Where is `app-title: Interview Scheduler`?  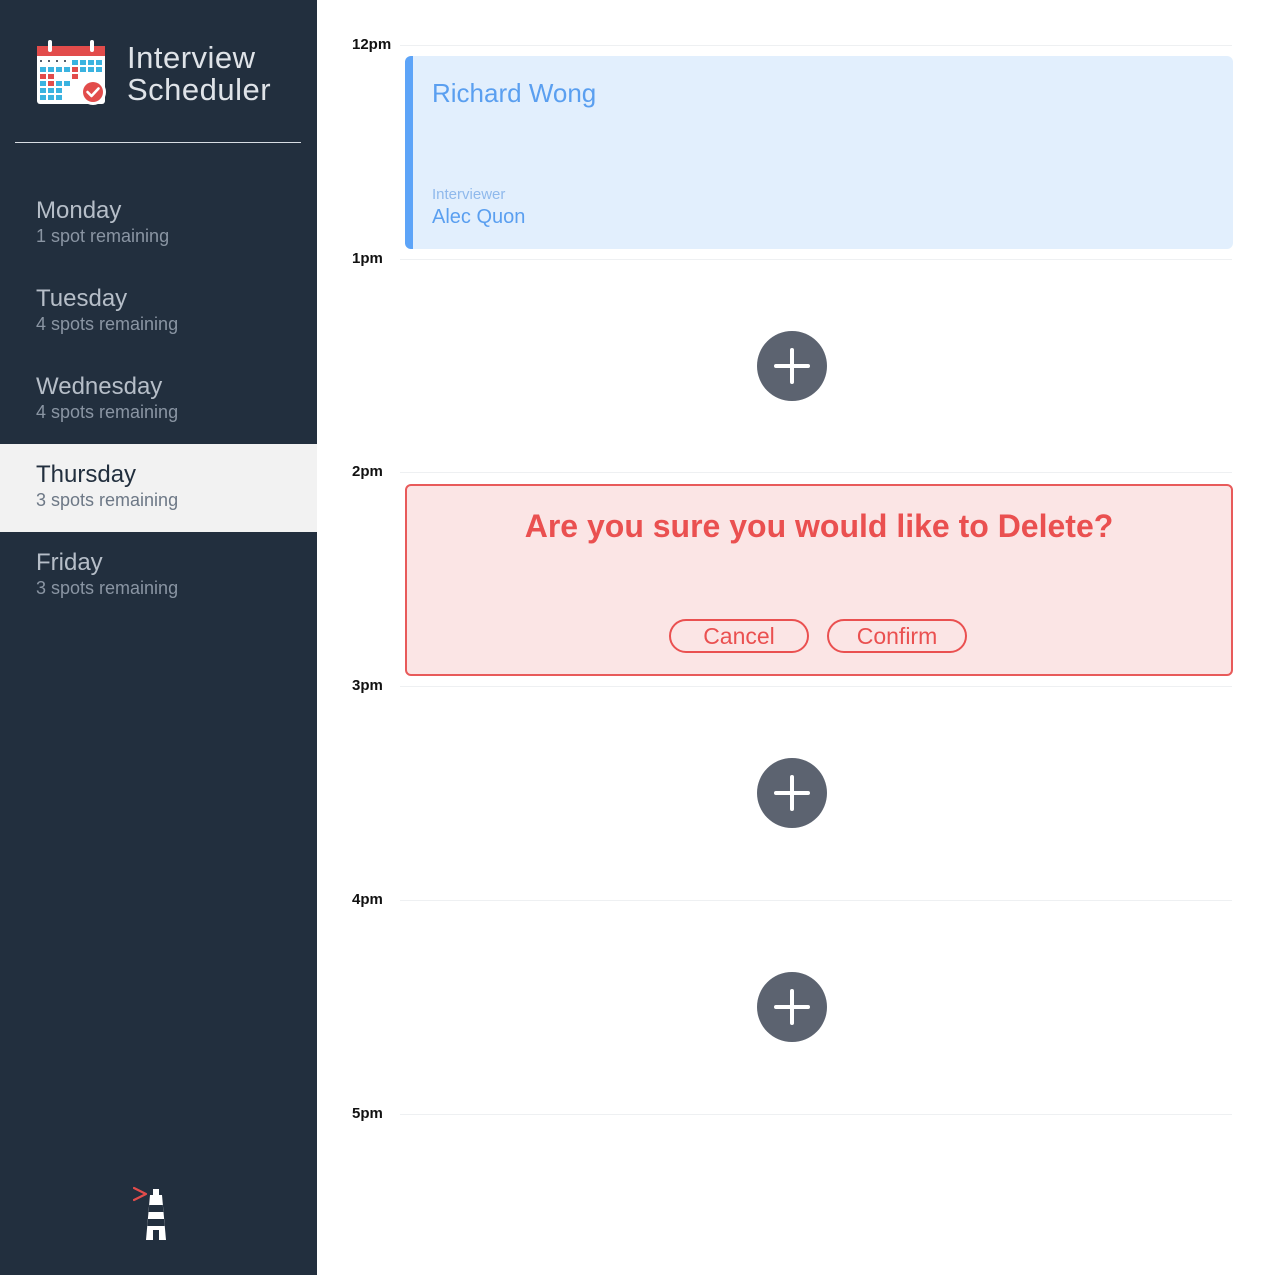 app-title: Interview Scheduler is located at coordinates (199, 74).